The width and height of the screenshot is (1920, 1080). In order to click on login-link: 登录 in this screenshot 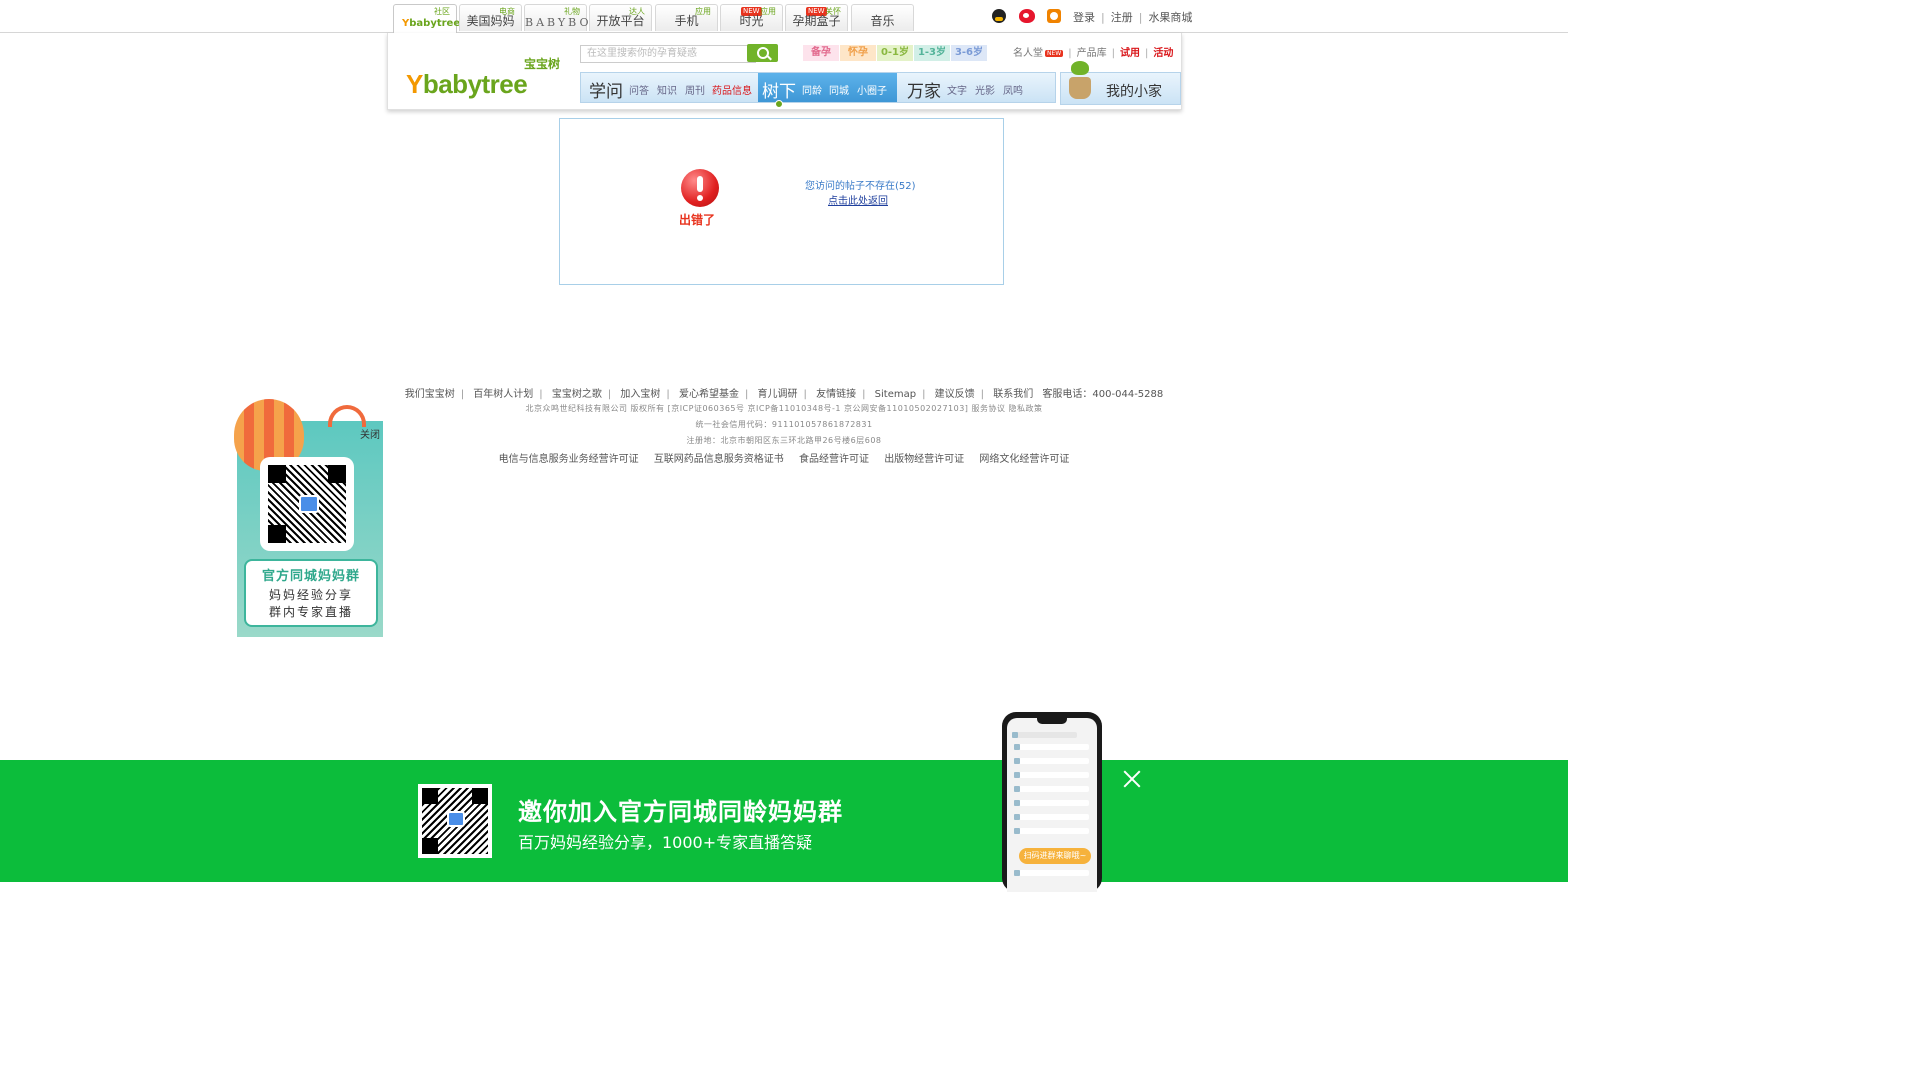, I will do `click(1084, 17)`.